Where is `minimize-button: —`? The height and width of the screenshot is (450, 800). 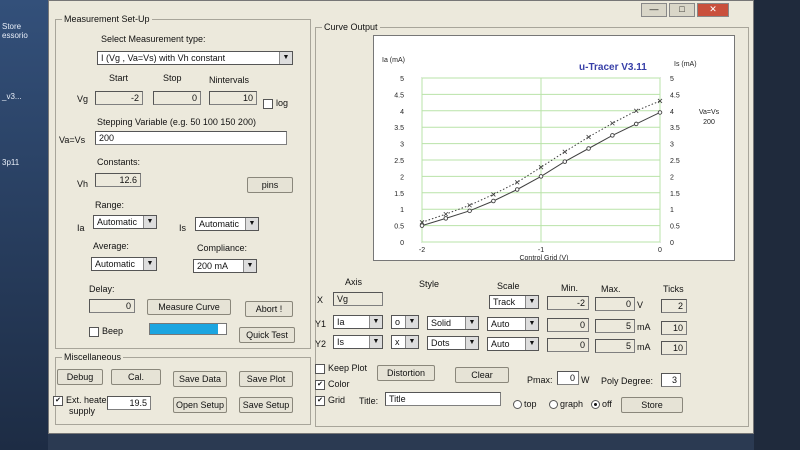
minimize-button: — is located at coordinates (654, 10).